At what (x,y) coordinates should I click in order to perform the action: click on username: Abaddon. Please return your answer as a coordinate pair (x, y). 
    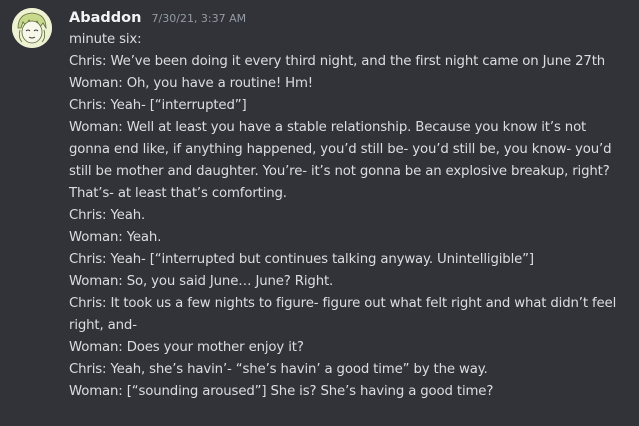
    Looking at the image, I should click on (105, 18).